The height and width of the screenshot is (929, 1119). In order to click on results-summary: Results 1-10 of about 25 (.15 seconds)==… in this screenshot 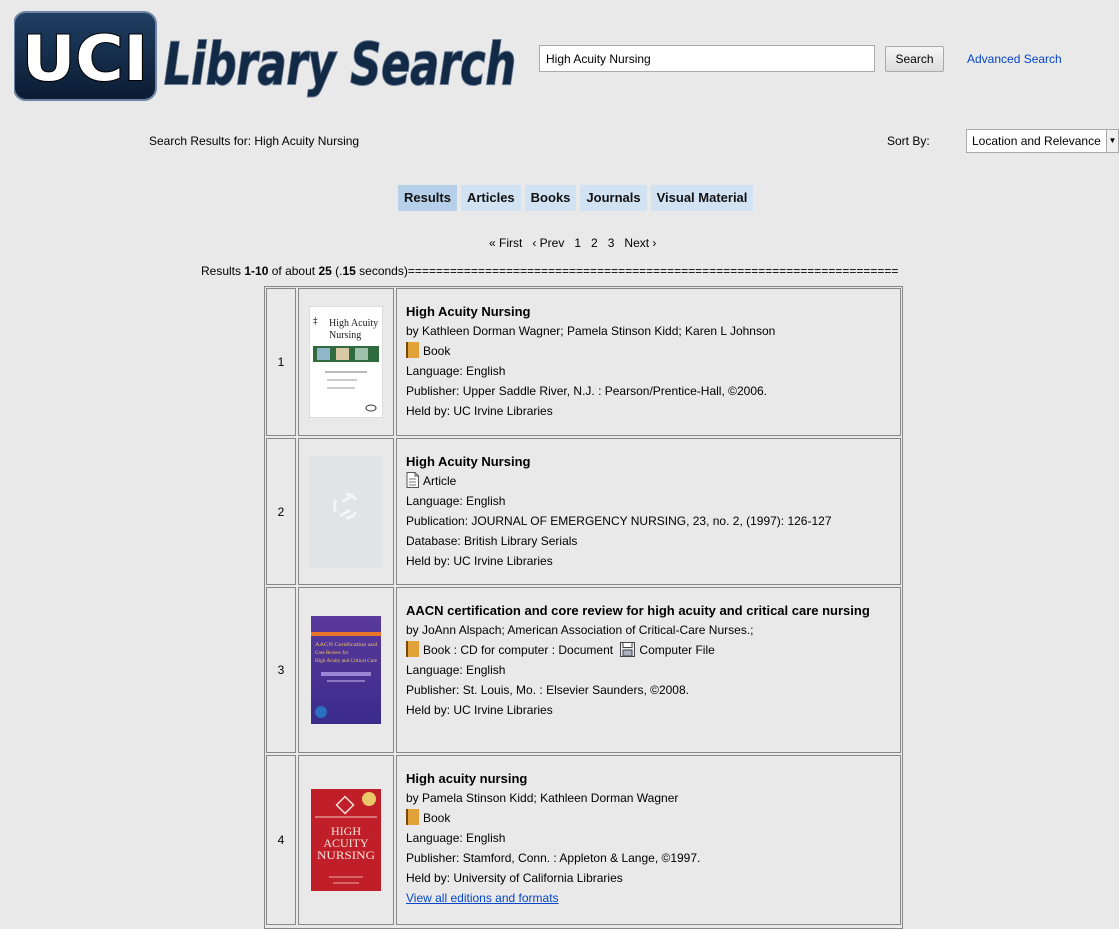, I will do `click(549, 271)`.